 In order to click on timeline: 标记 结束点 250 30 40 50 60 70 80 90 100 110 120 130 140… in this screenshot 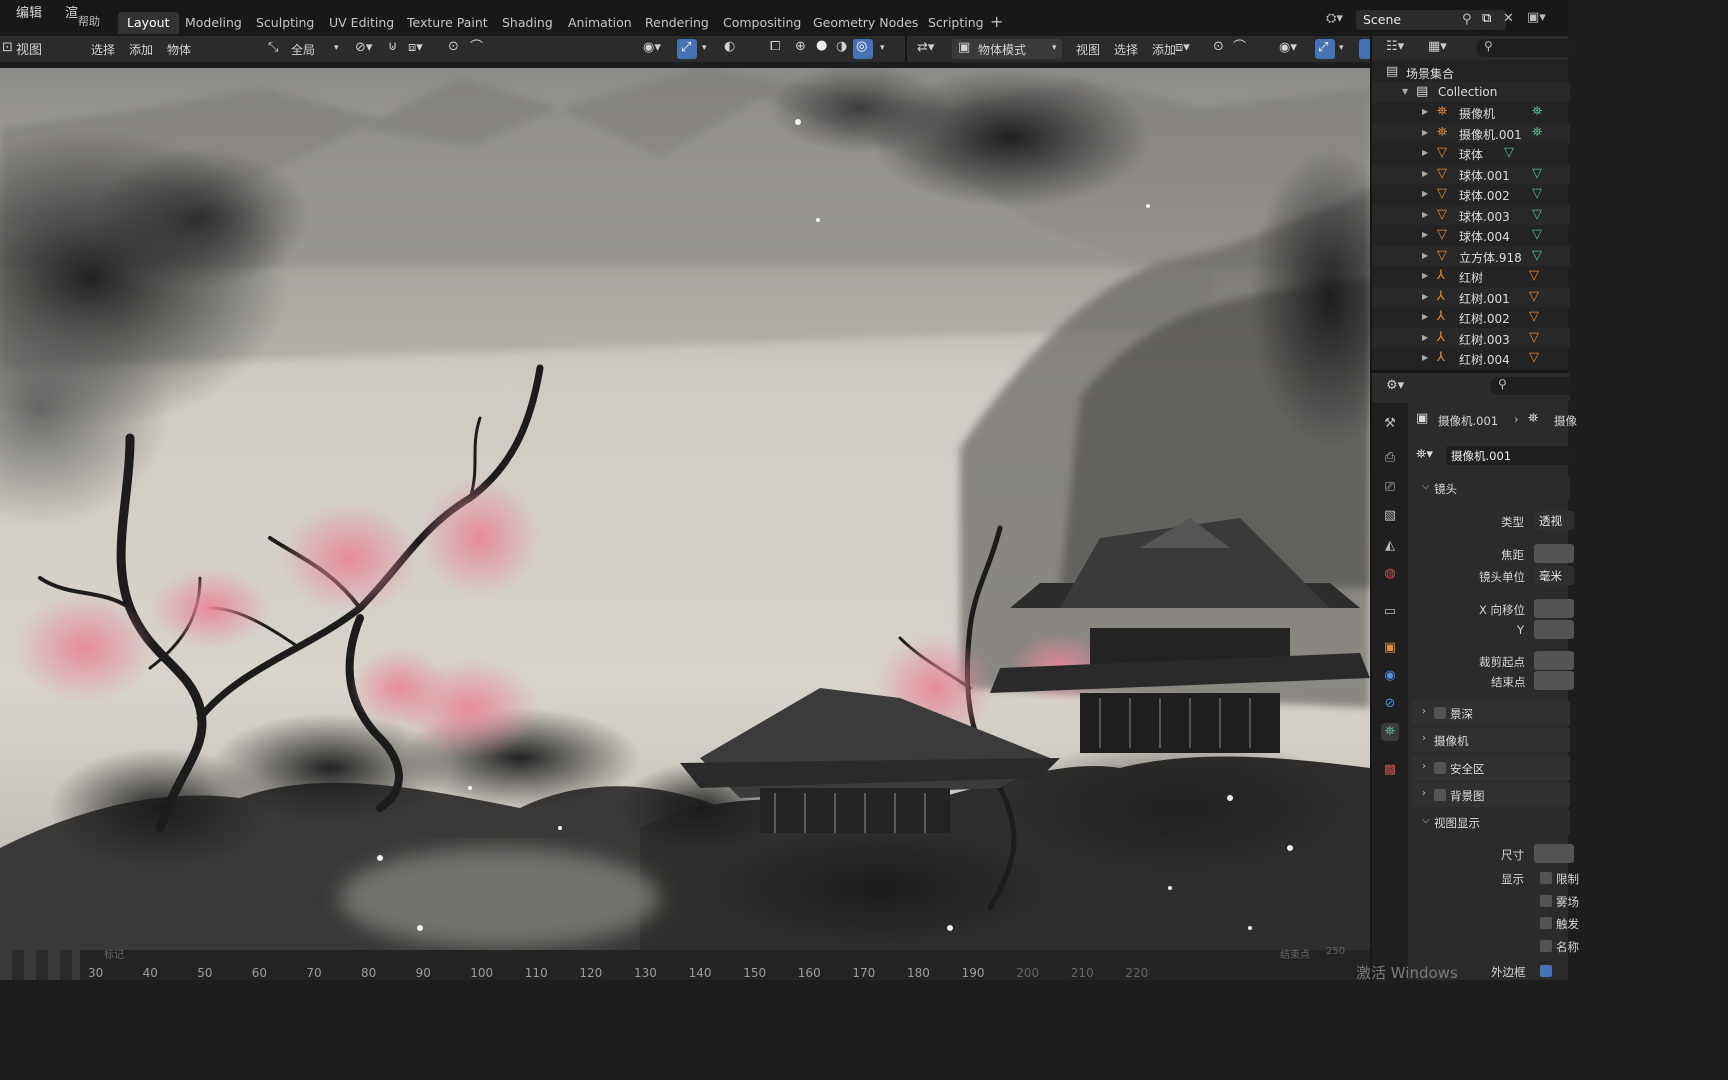, I will do `click(685, 963)`.